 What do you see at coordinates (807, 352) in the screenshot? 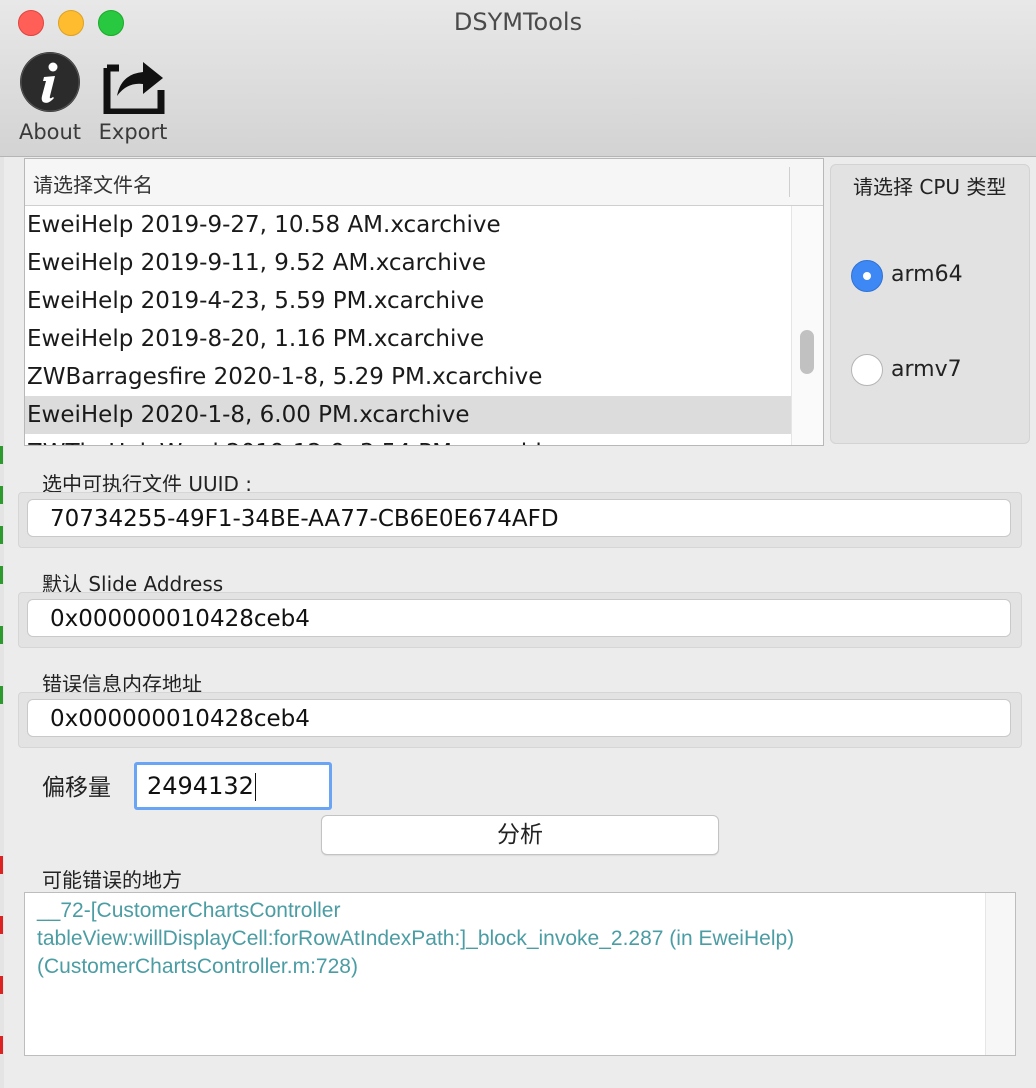
I see `scrollbar-thumb` at bounding box center [807, 352].